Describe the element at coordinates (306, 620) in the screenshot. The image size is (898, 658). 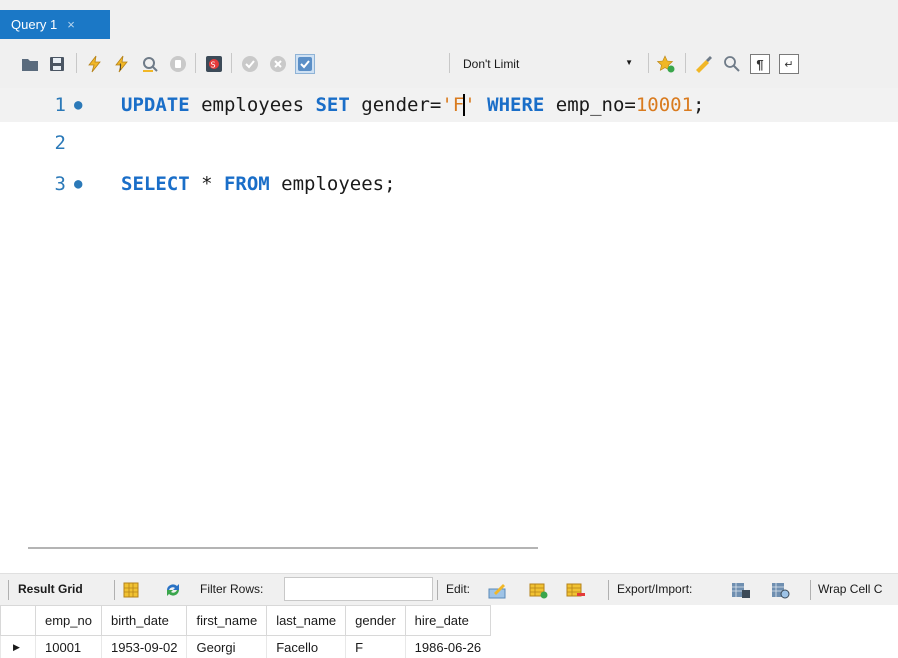
I see `column-header: last_name` at that location.